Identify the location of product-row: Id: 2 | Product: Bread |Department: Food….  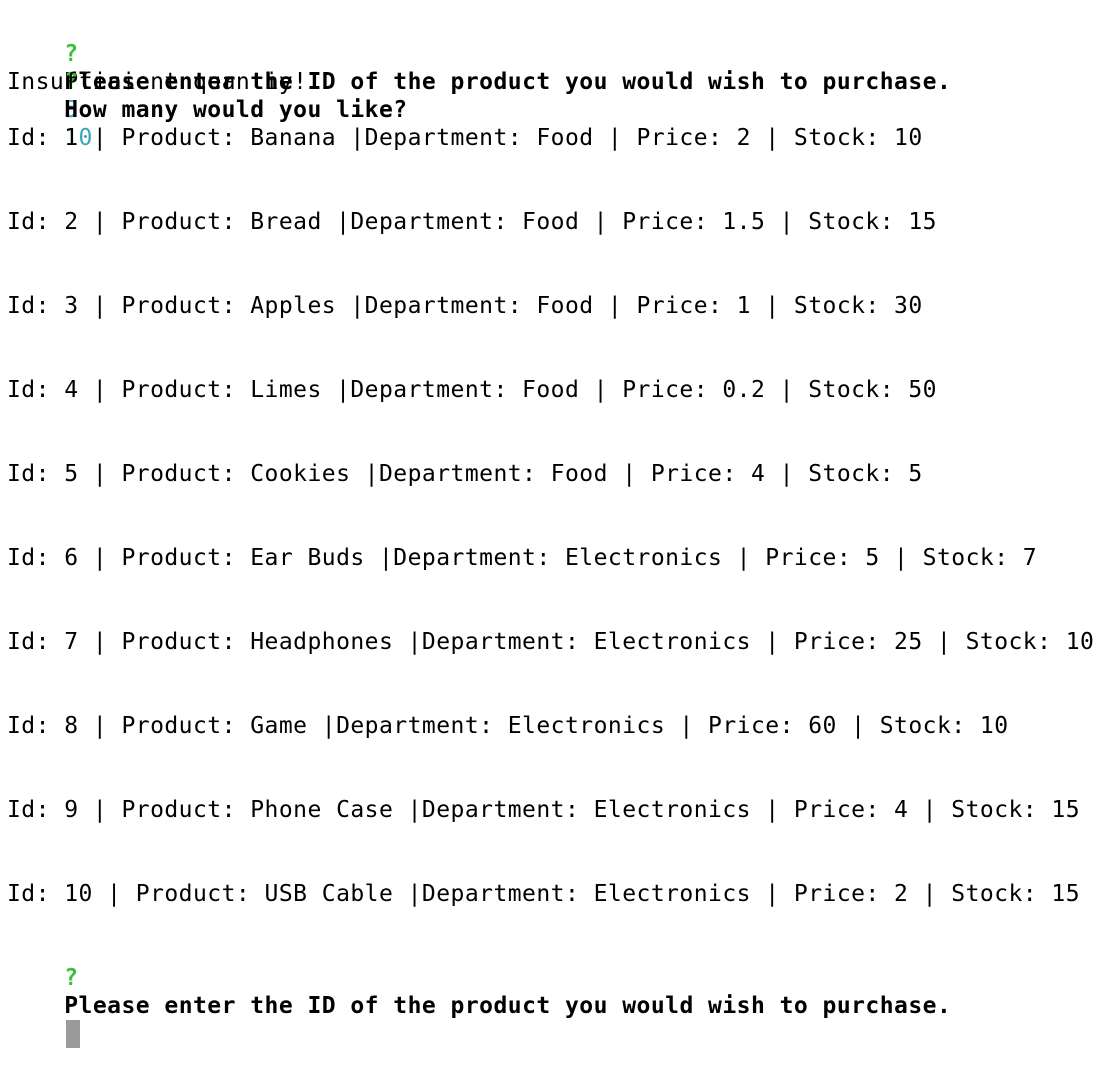
(472, 222).